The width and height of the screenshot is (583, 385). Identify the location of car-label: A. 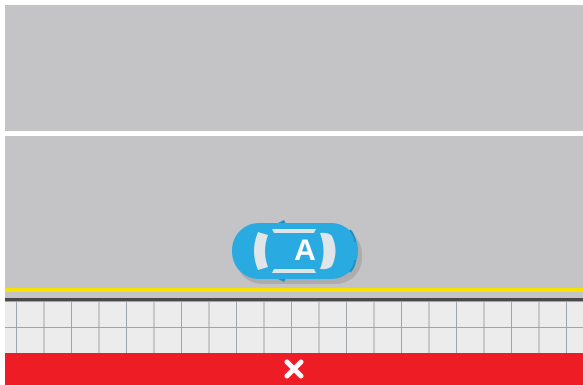
(305, 250).